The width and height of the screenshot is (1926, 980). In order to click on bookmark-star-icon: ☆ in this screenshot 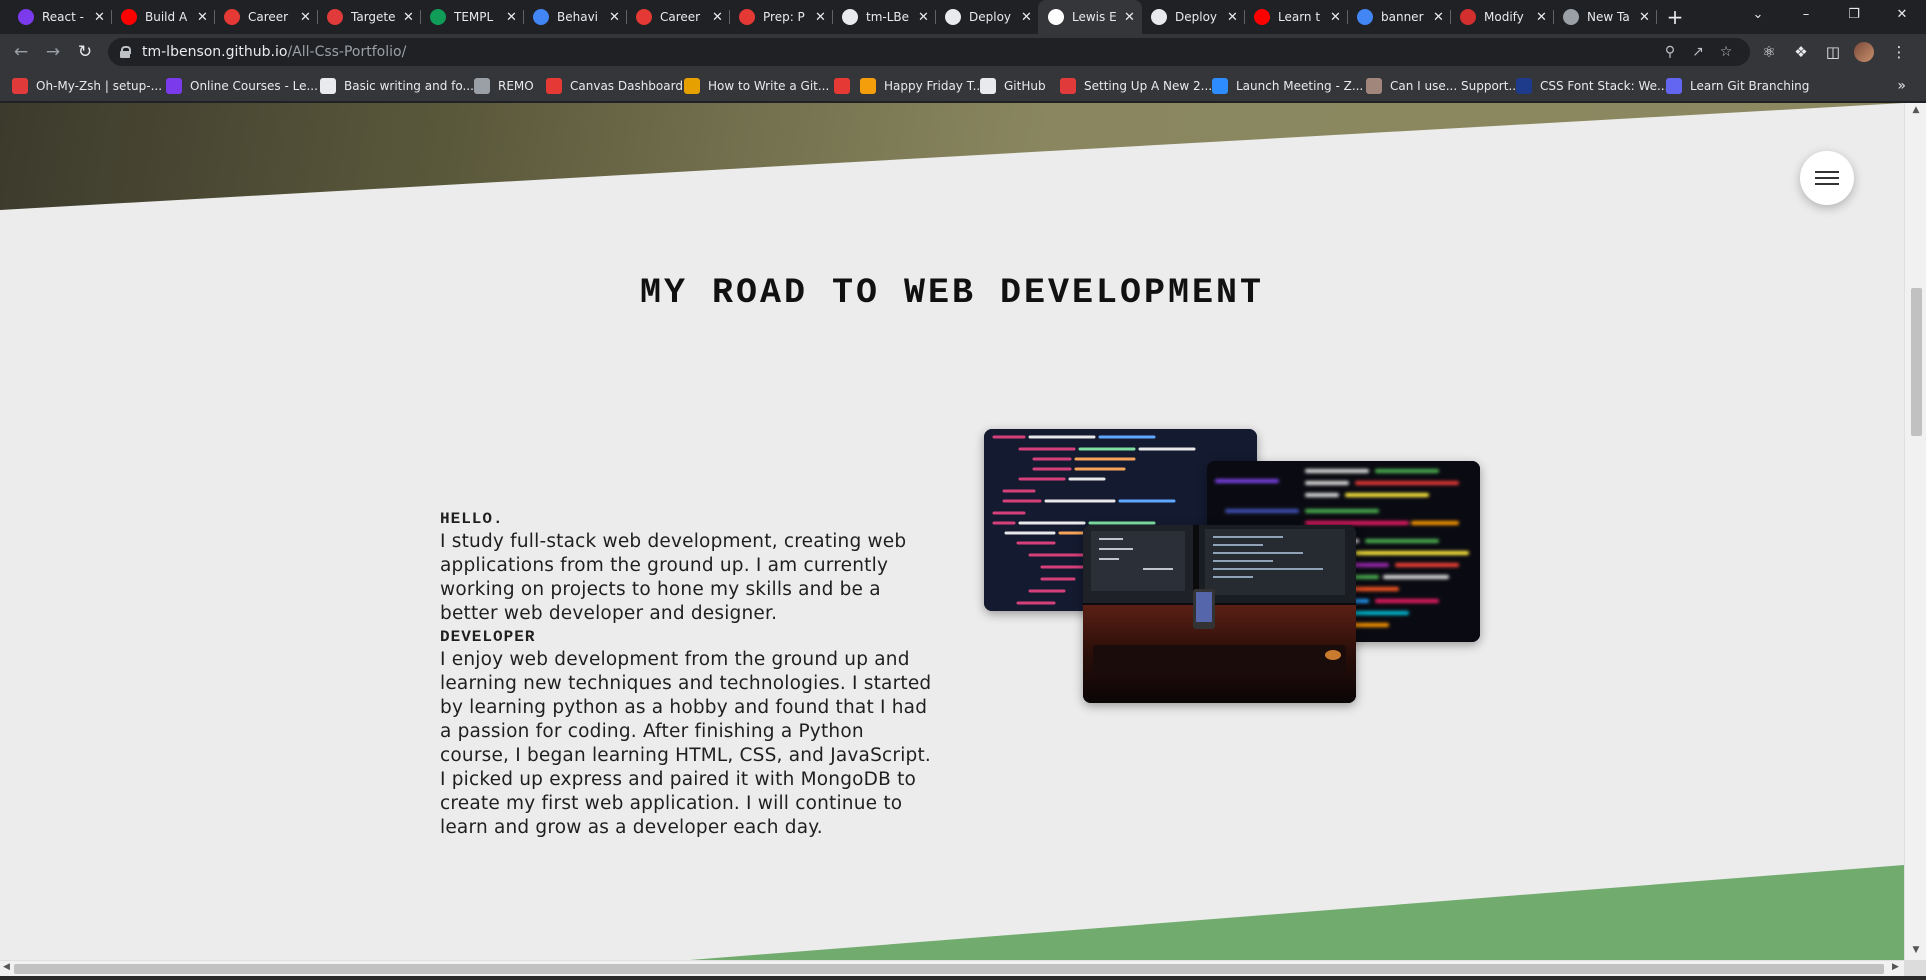, I will do `click(1726, 52)`.